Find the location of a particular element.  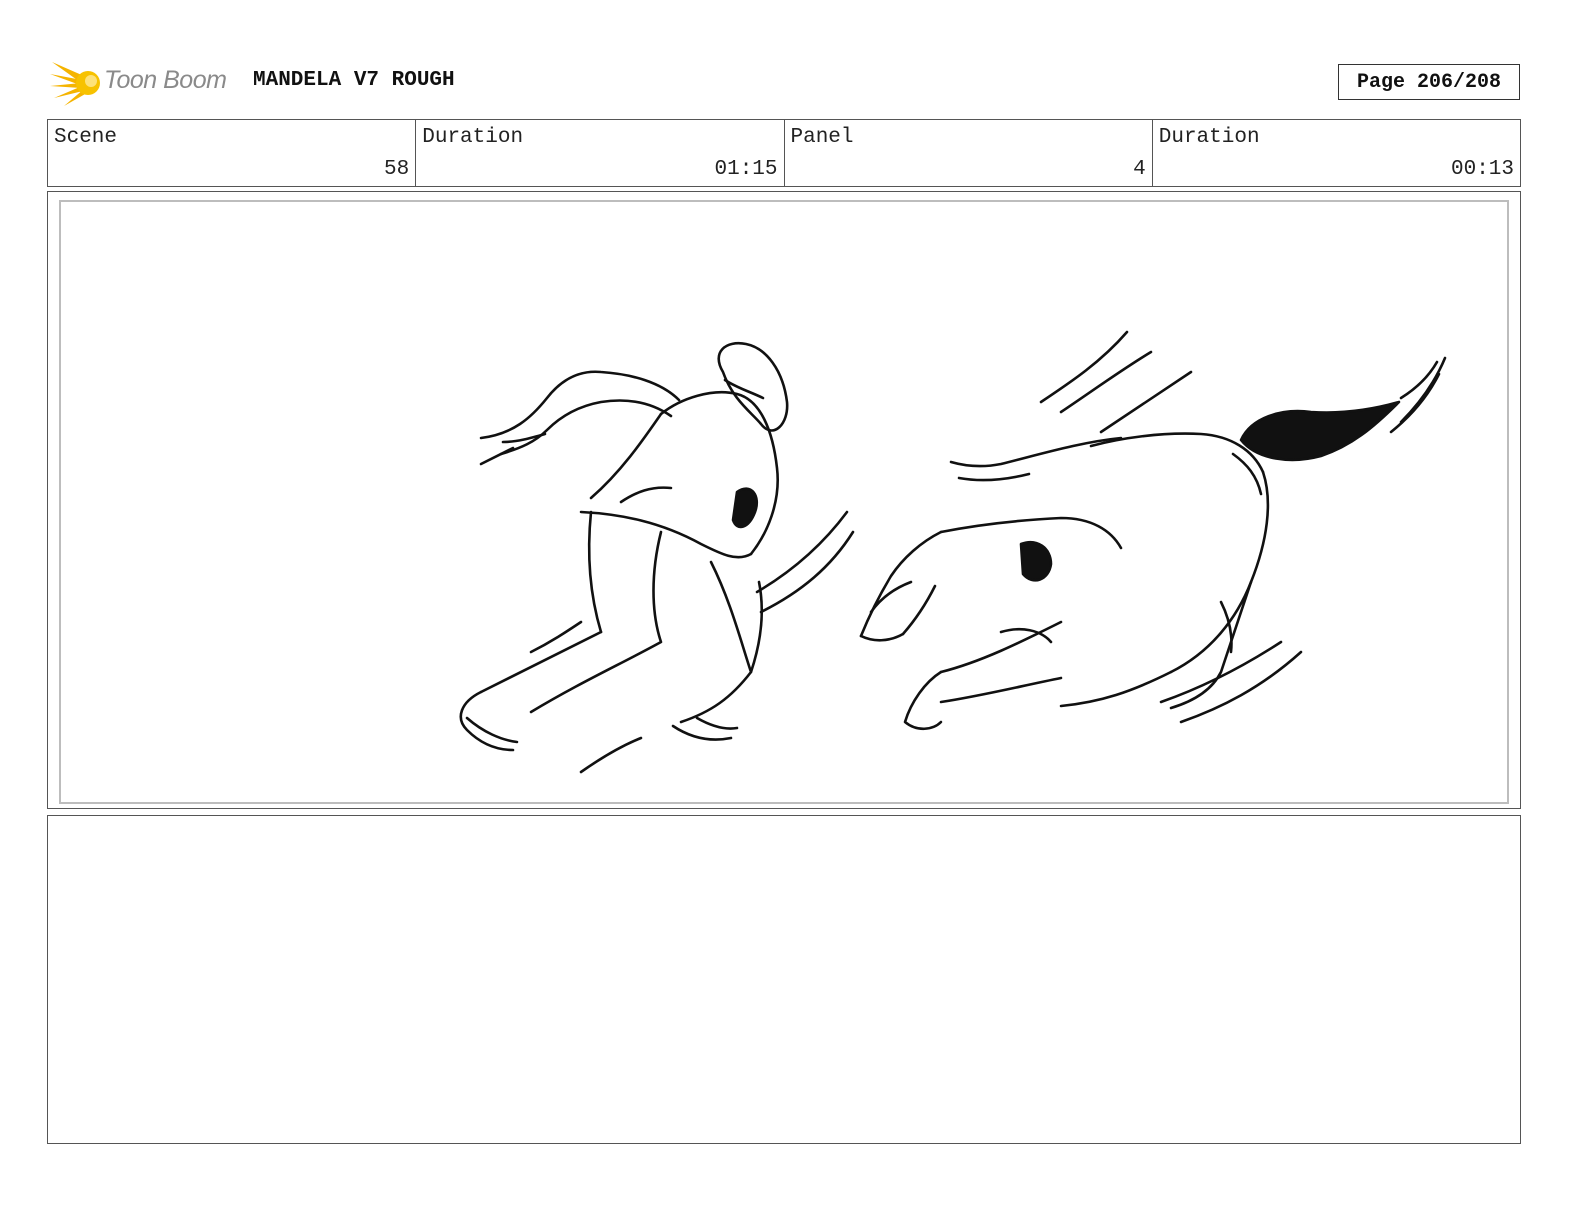

logo-text: Toon Boom is located at coordinates (165, 80).